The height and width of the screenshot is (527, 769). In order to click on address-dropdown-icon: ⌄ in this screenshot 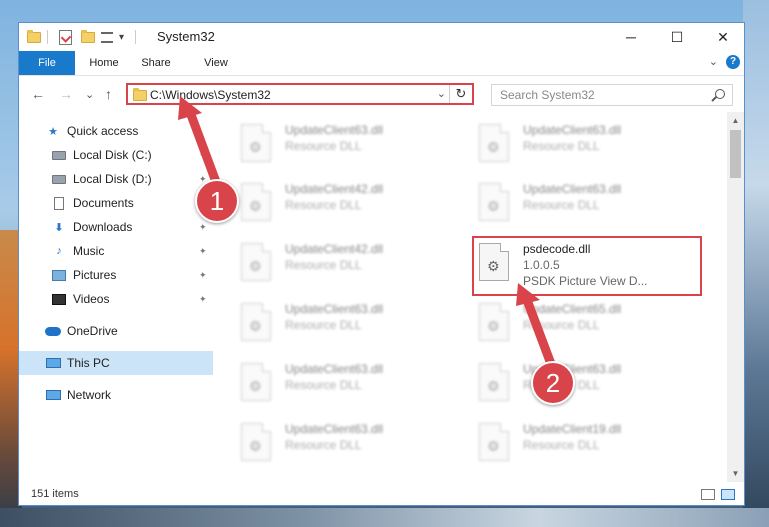, I will do `click(441, 93)`.